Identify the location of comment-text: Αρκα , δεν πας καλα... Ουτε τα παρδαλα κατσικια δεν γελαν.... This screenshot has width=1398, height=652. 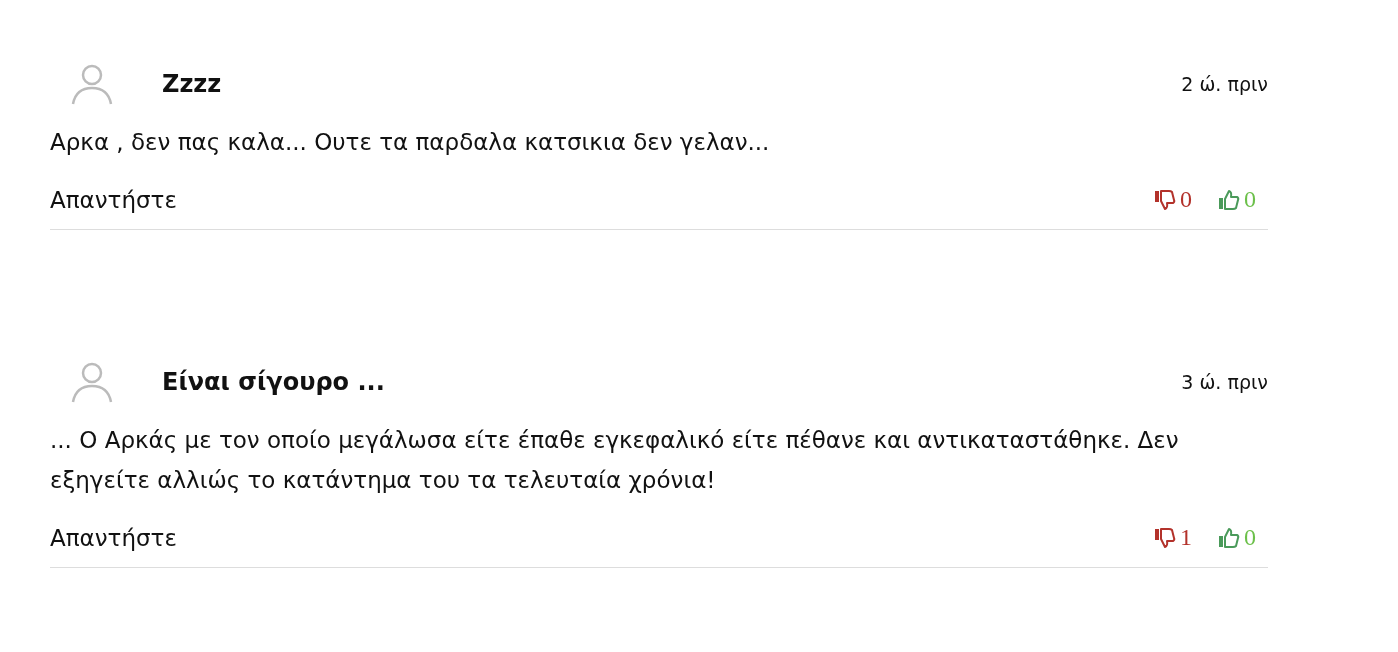
(410, 142).